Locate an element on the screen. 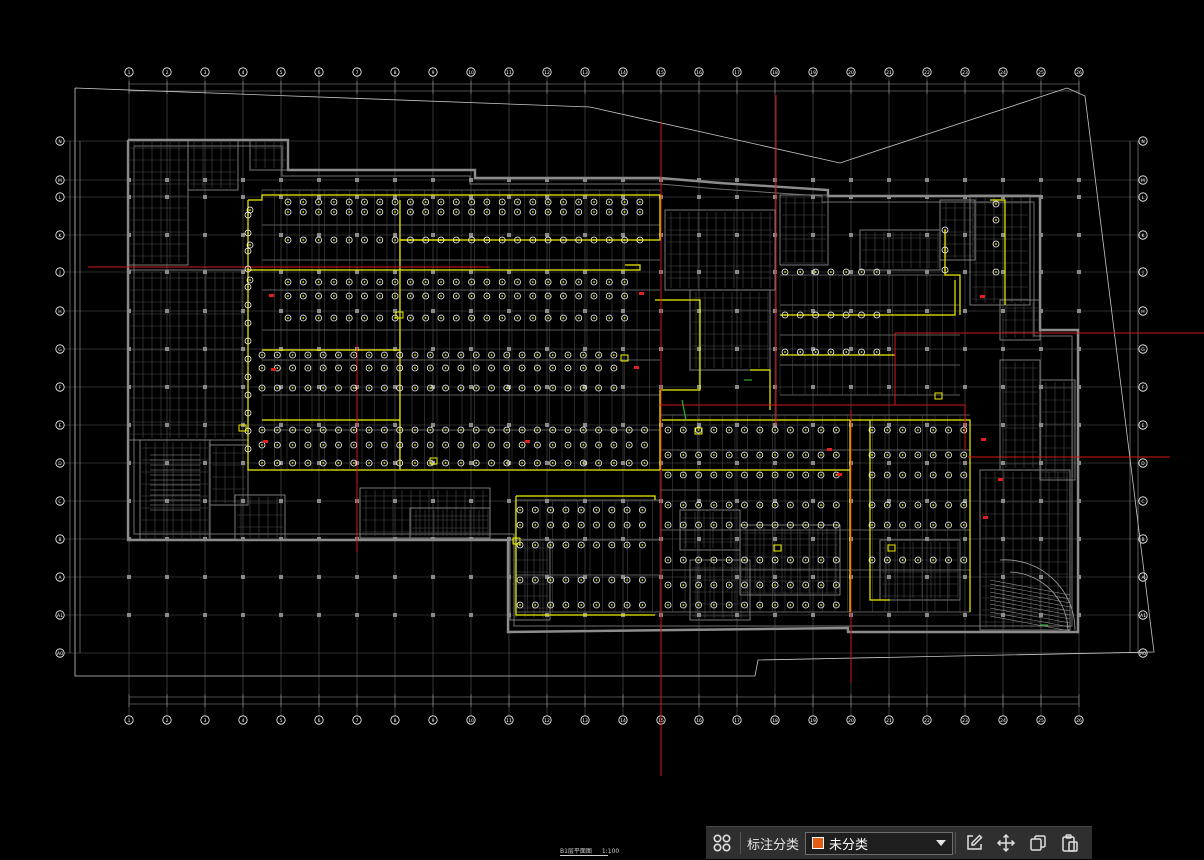 The image size is (1204, 860). axis-bubble-label: 18 is located at coordinates (775, 73).